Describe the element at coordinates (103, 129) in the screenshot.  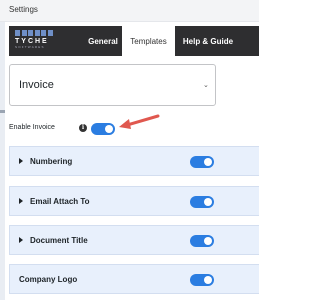
I see `enable-invoice-toggle` at that location.